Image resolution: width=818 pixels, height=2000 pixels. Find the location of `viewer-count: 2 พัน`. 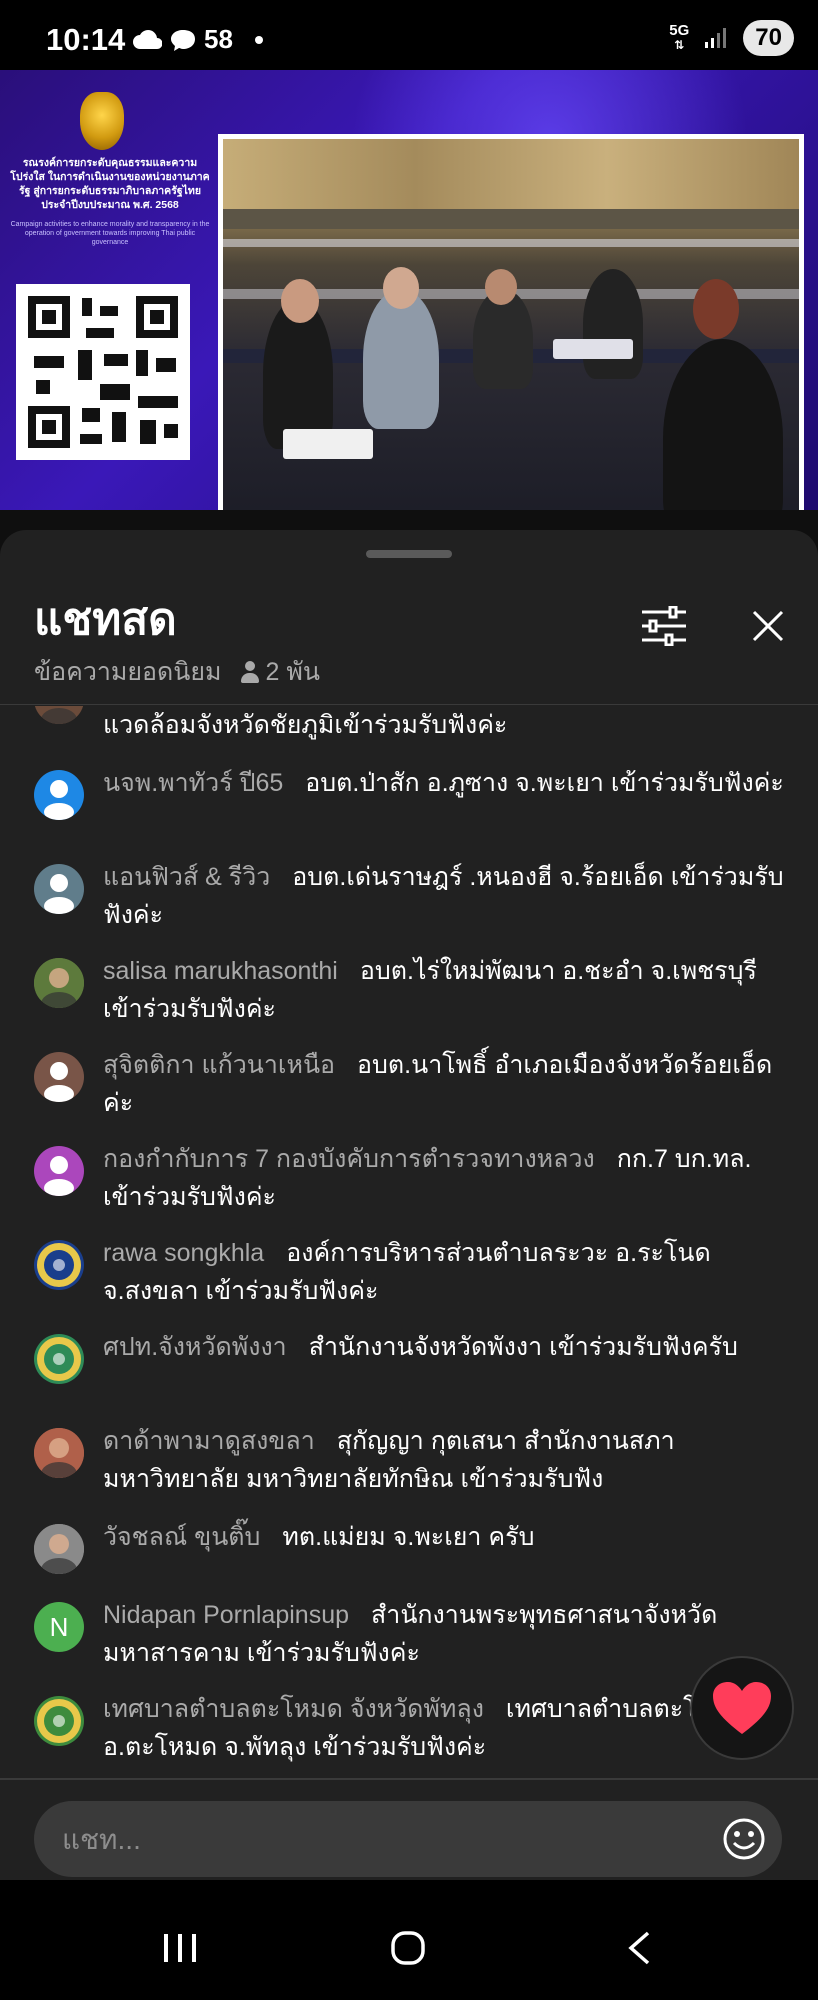

viewer-count: 2 พัน is located at coordinates (280, 672).